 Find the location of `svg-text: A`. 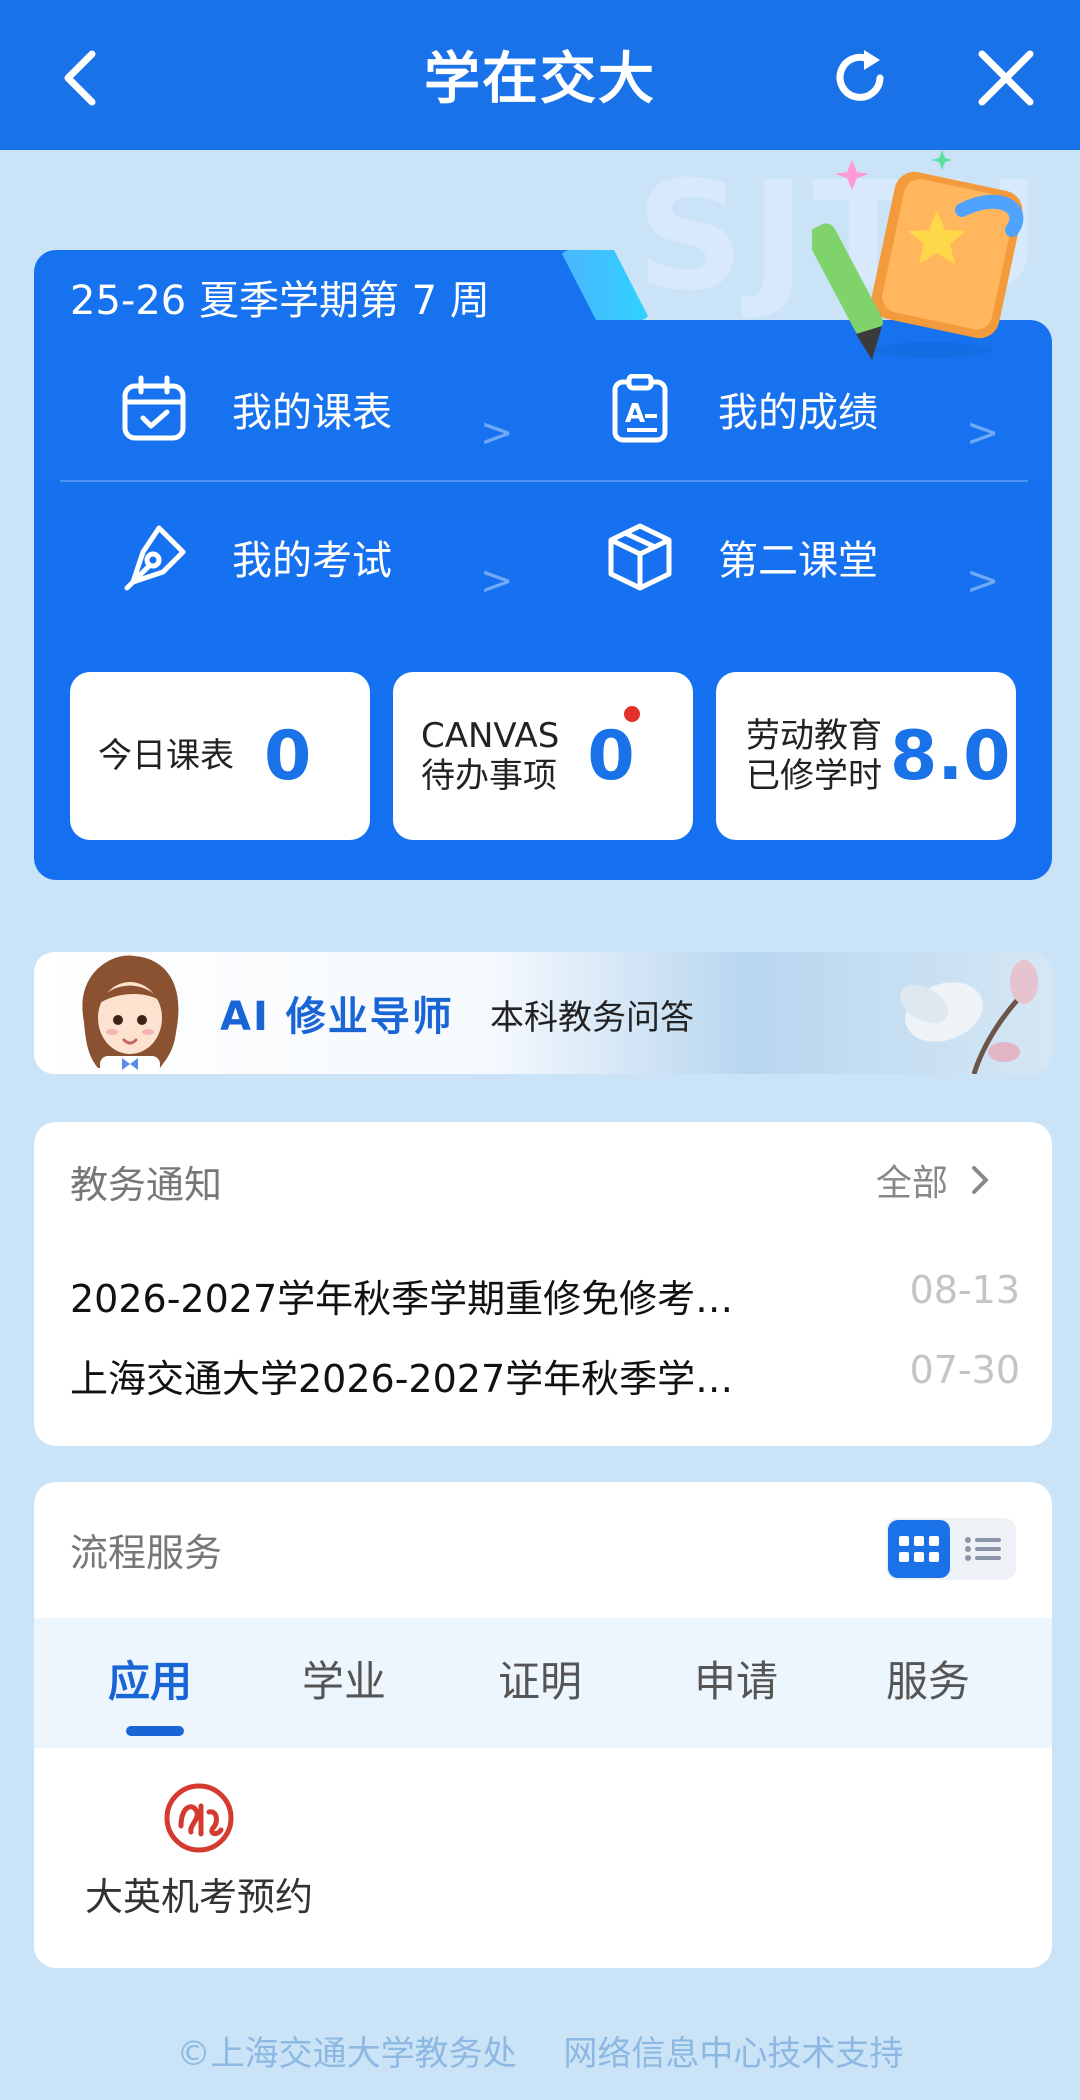

svg-text: A is located at coordinates (635, 414).